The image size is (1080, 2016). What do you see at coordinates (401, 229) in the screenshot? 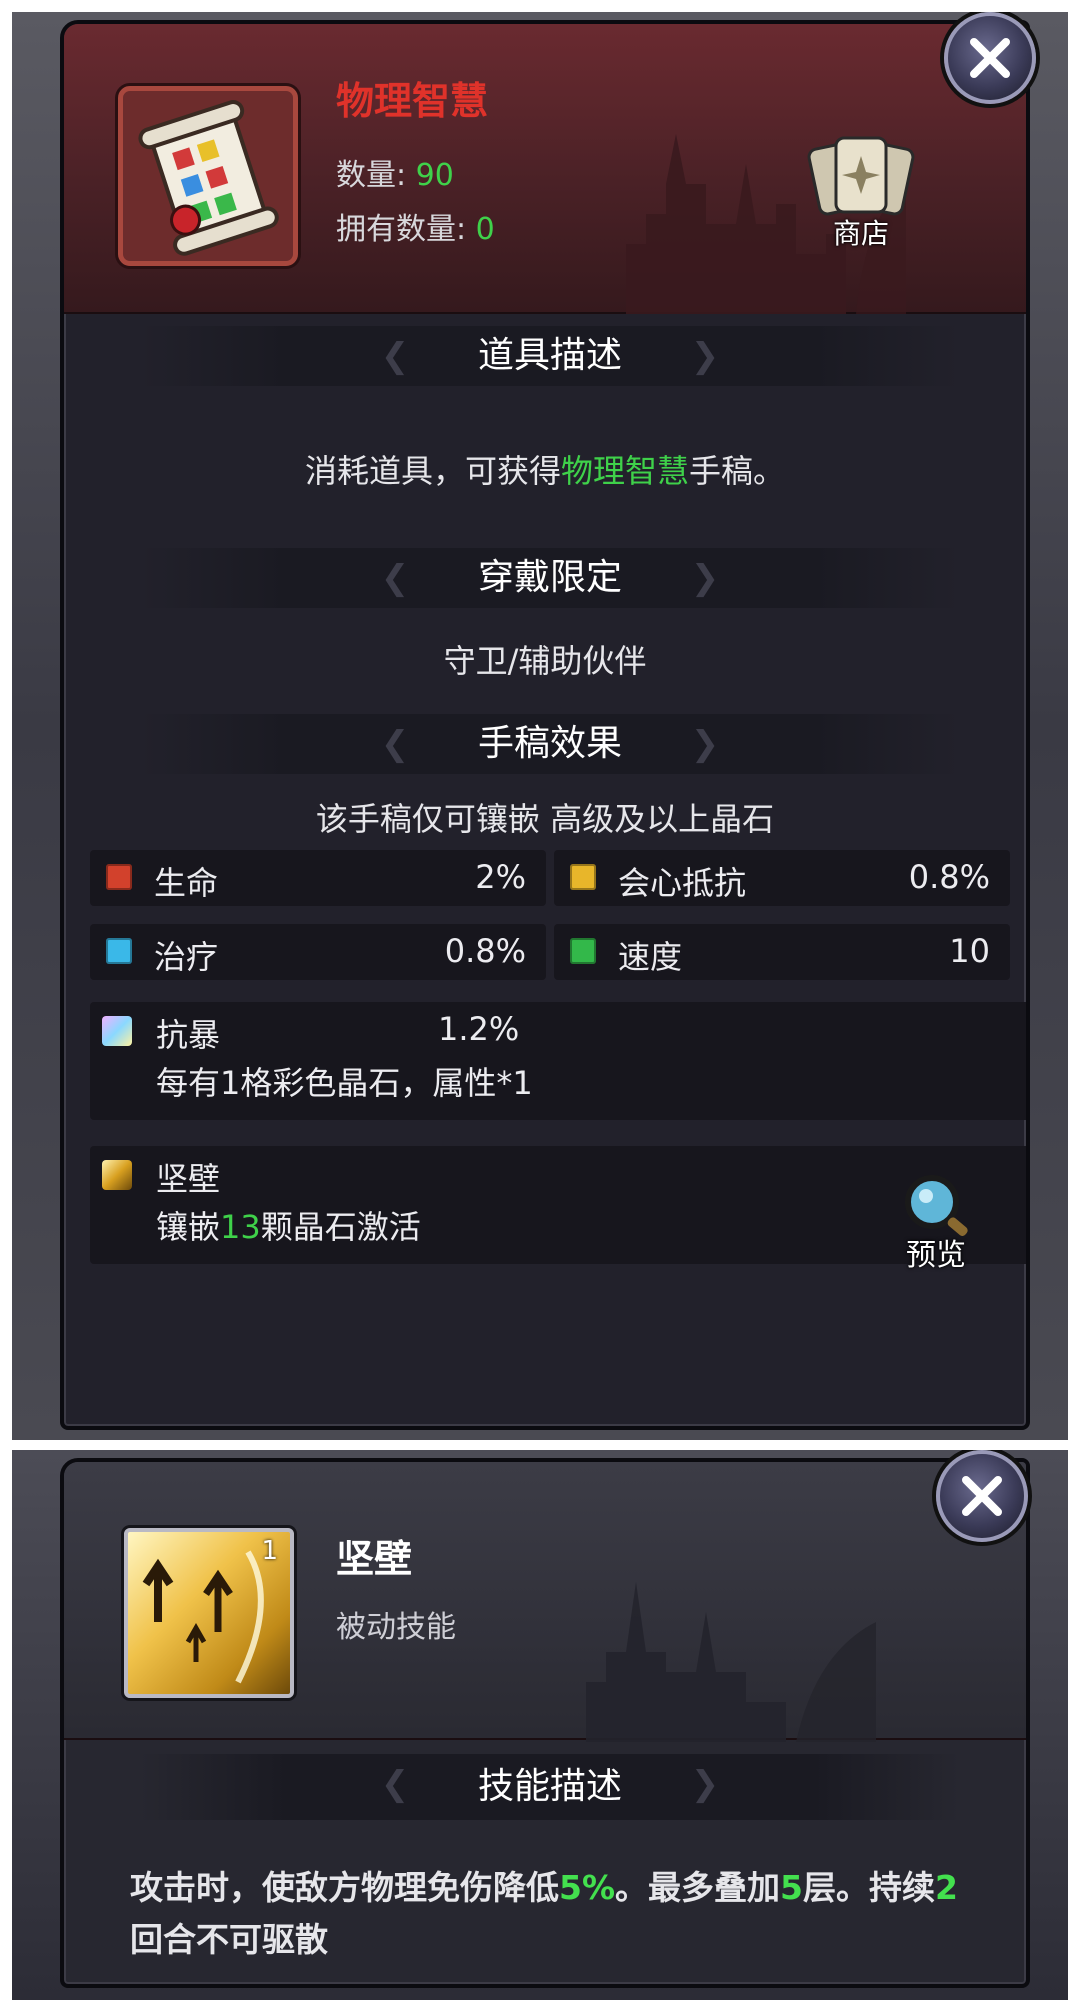
I see `owned-label: 拥有数量:` at bounding box center [401, 229].